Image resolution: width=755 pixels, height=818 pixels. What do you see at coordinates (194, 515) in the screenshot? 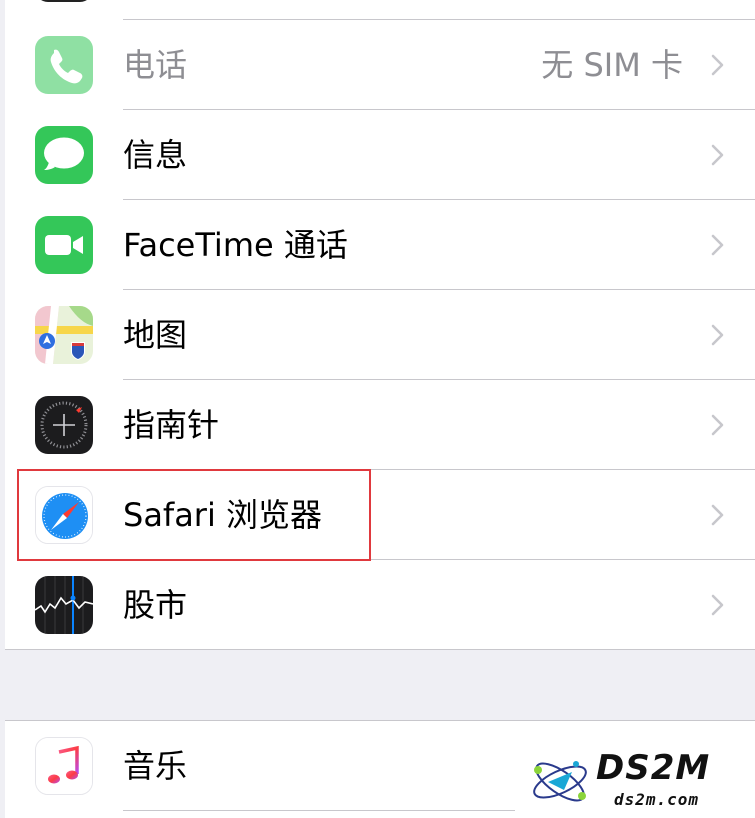
I see `highlight-box` at bounding box center [194, 515].